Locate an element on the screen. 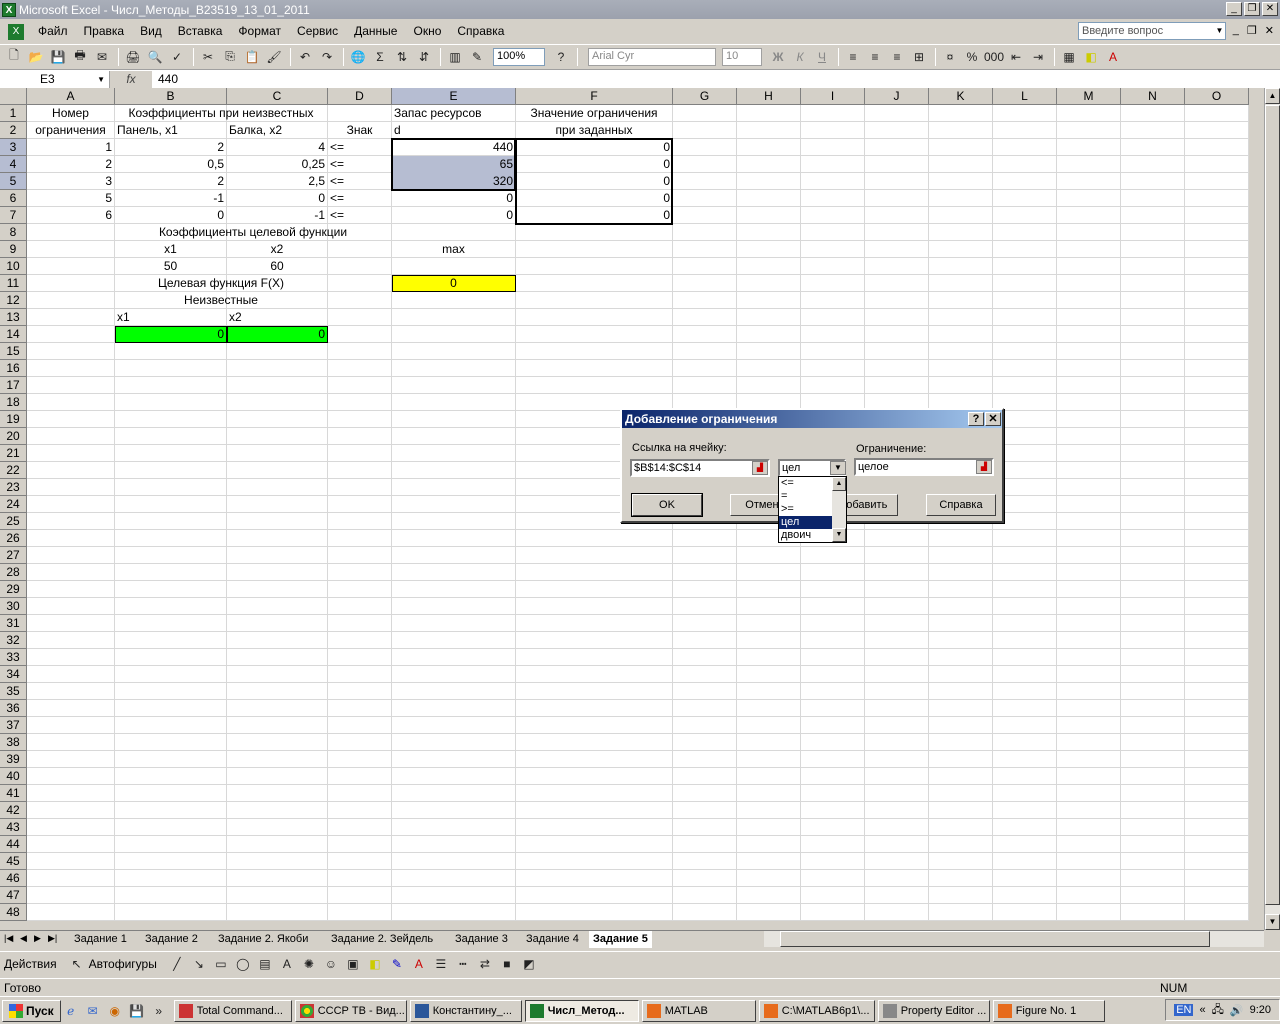  language-indicator: EN is located at coordinates (1184, 1010).